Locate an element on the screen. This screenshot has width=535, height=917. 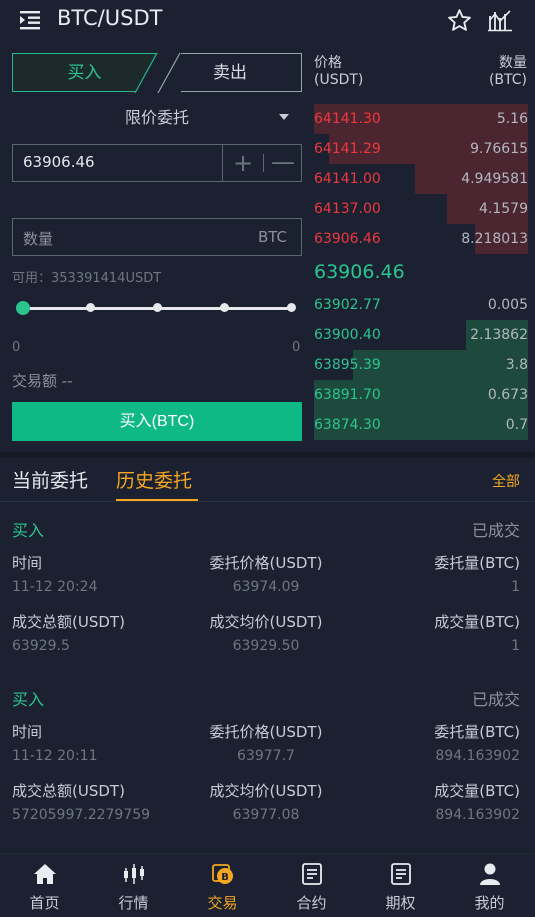
trade-coin-icon: B is located at coordinates (222, 874).